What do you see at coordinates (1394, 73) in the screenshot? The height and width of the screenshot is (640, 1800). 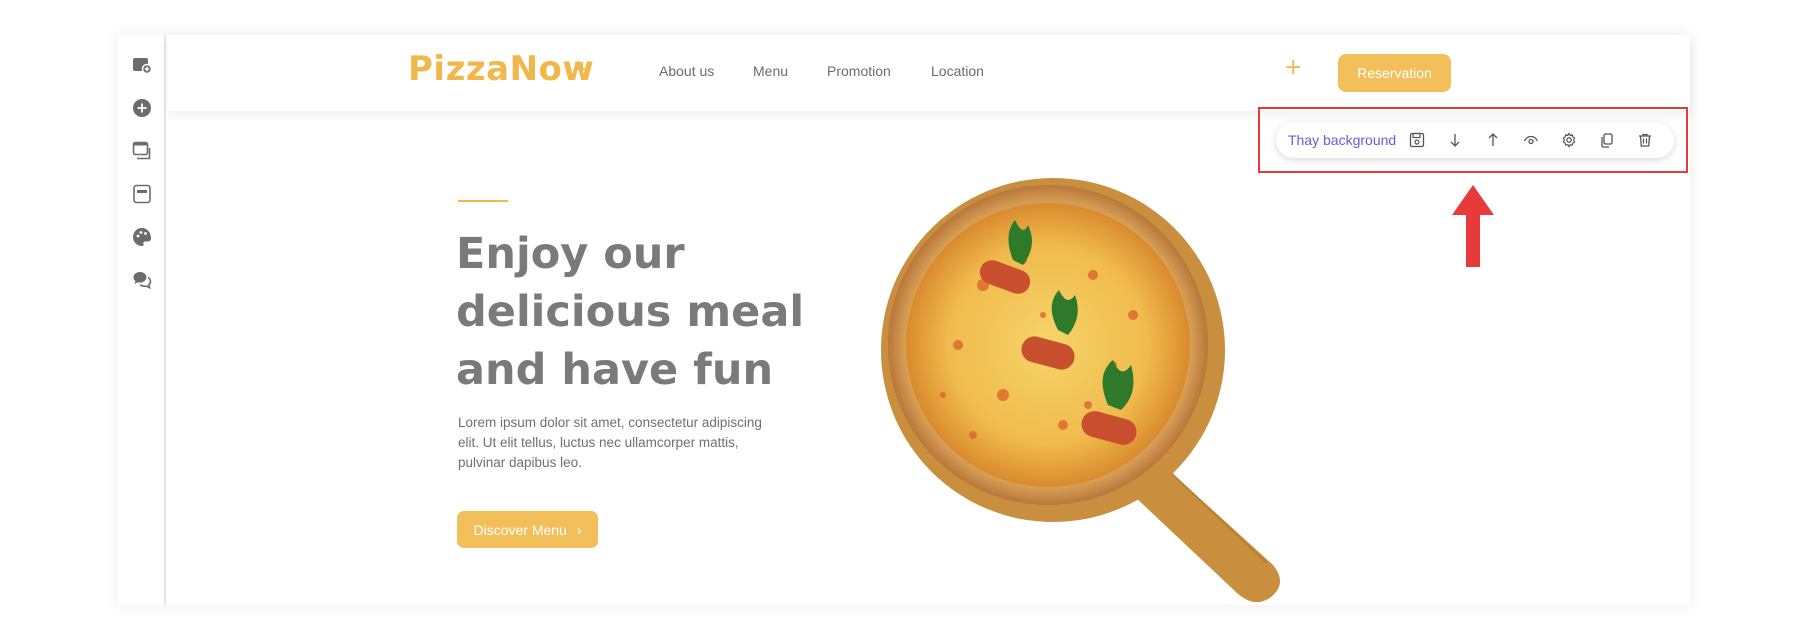 I see `reservation-button: Reservation` at bounding box center [1394, 73].